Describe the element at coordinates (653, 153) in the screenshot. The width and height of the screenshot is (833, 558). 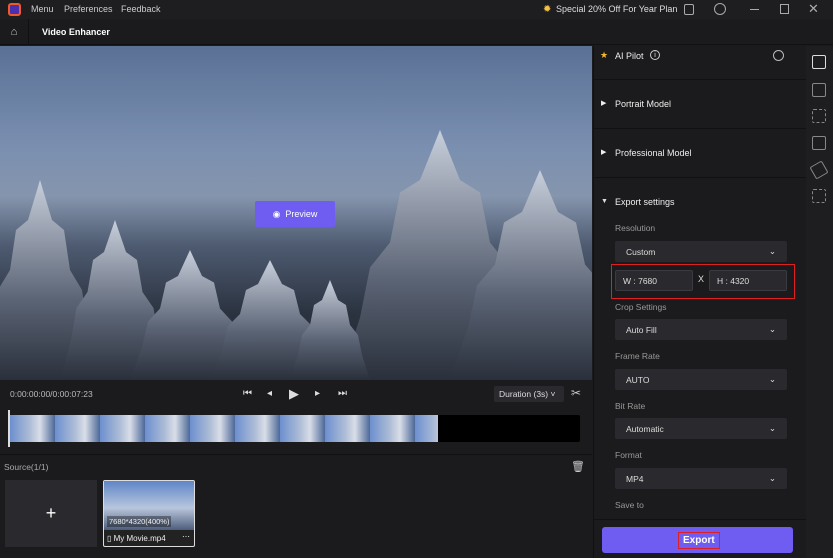
I see `professional-model-label: Professional Model` at that location.